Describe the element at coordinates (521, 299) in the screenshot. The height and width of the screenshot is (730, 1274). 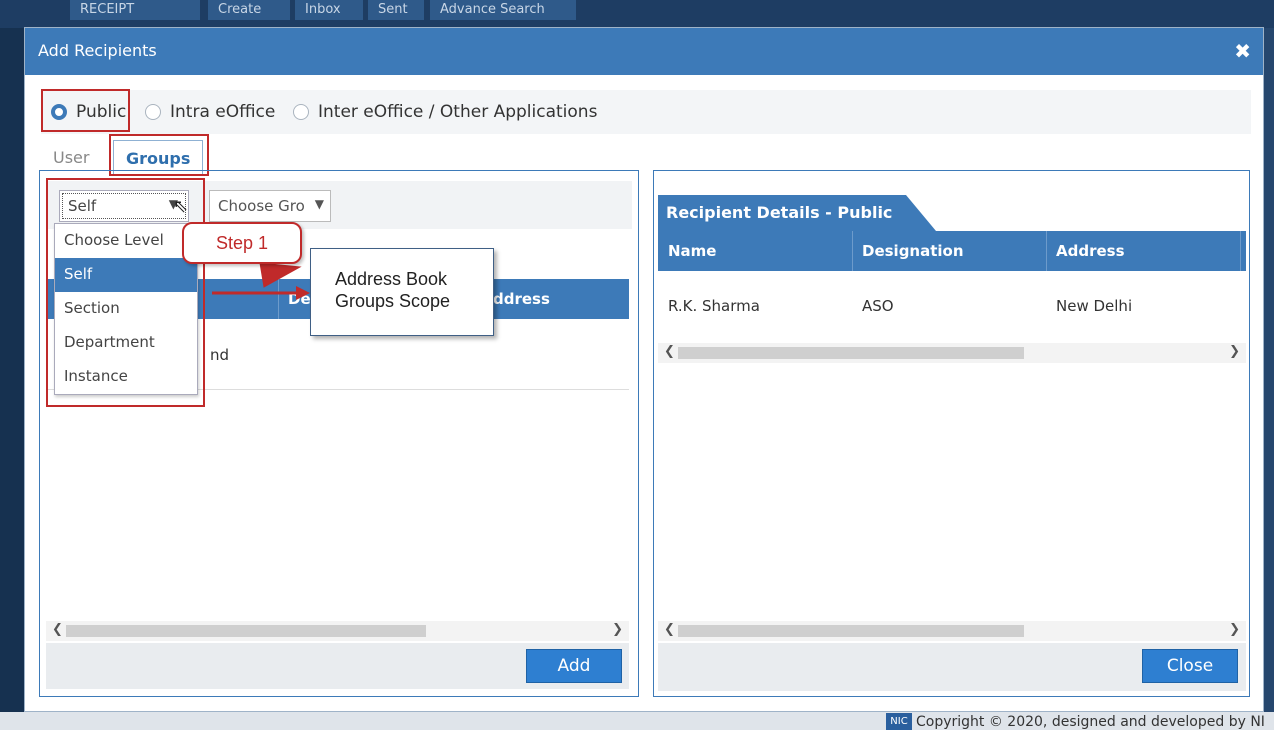
I see `column-address: ddress` at that location.